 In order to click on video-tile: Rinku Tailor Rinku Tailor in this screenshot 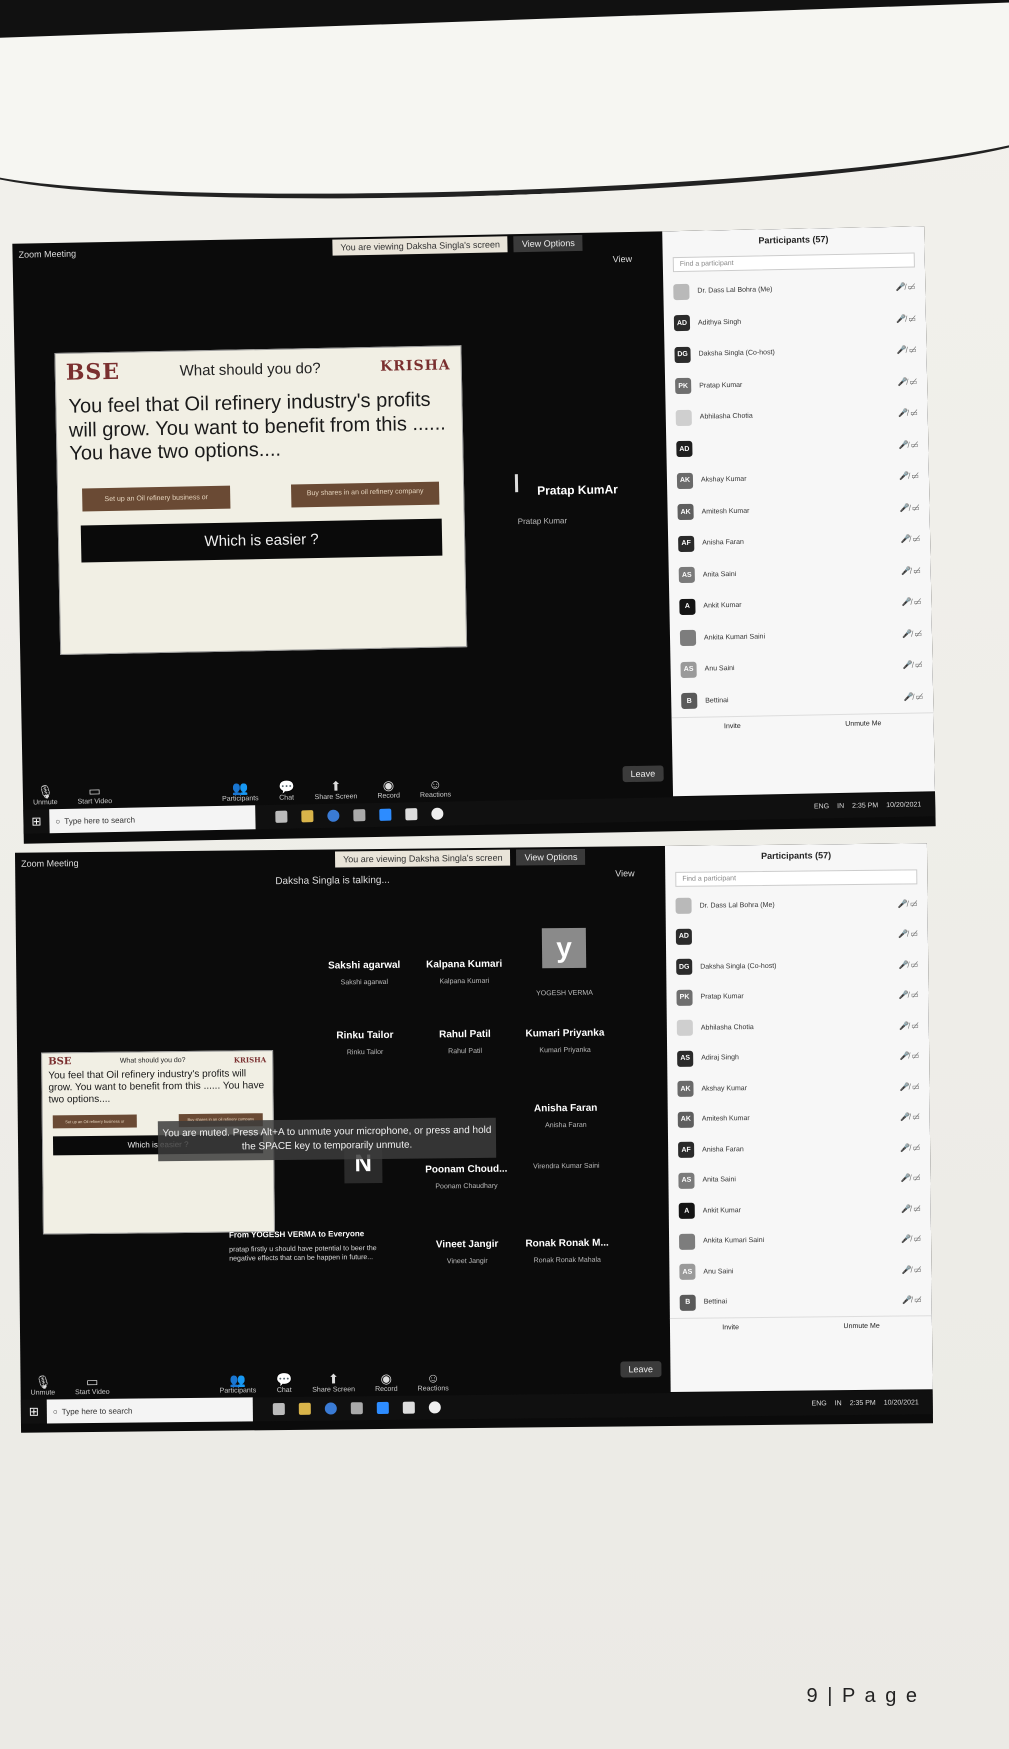, I will do `click(365, 1044)`.